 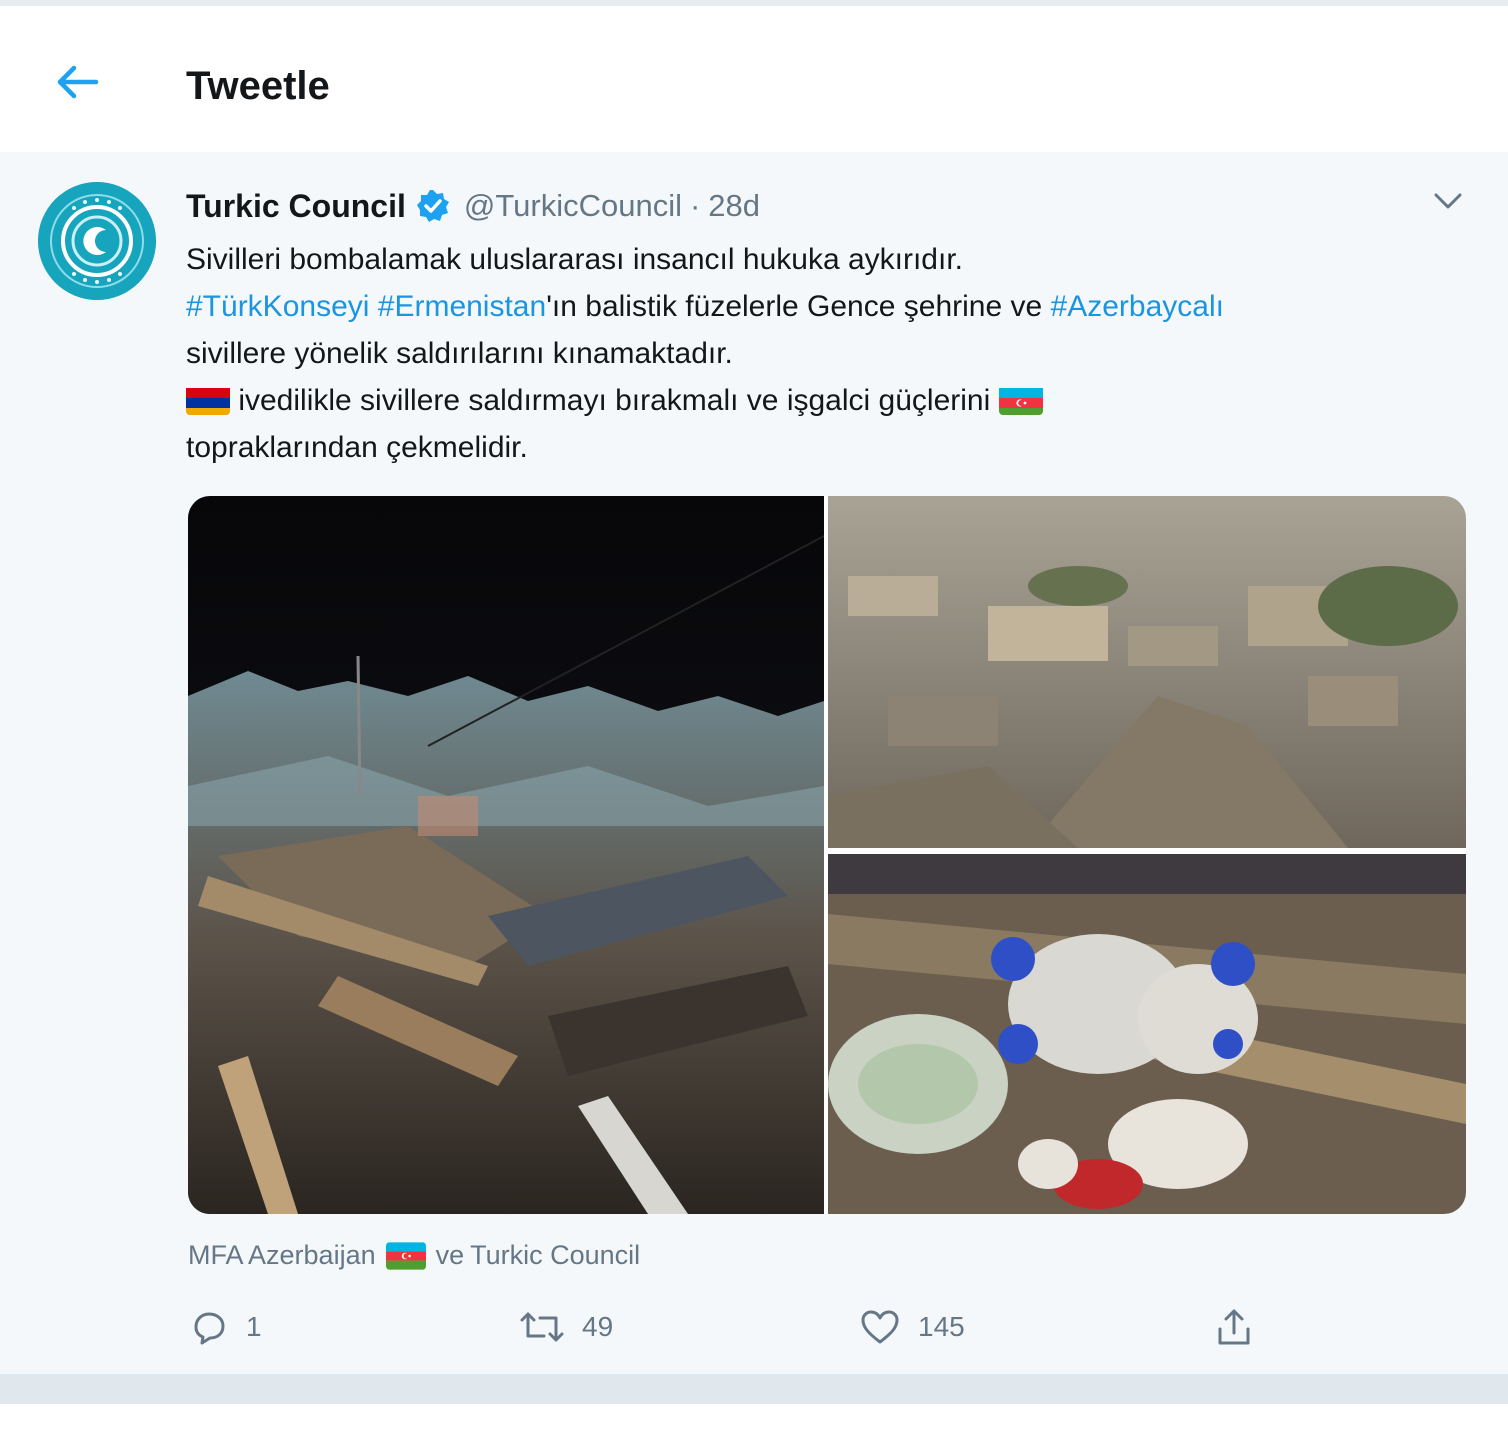 I want to click on verified-badge-icon, so click(x=433, y=206).